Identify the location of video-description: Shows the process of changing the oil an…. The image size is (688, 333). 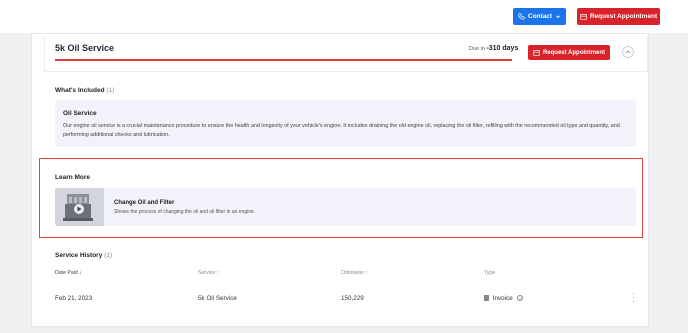
(185, 212).